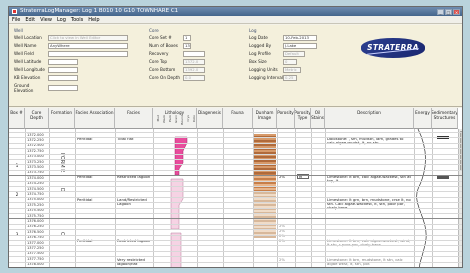  What do you see at coordinates (46, 88) in the screenshot?
I see `ground-elevation-row: Ground Elevation` at bounding box center [46, 88].